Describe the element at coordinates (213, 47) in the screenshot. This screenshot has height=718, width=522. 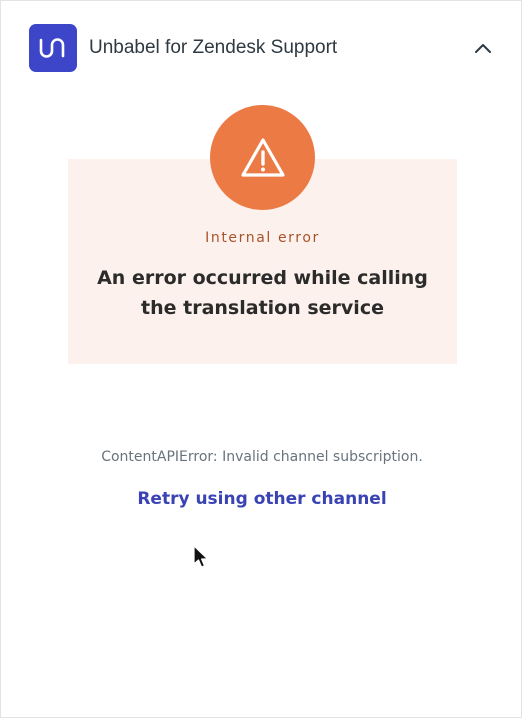
I see `app-title: Unbabel for Zendesk Support` at that location.